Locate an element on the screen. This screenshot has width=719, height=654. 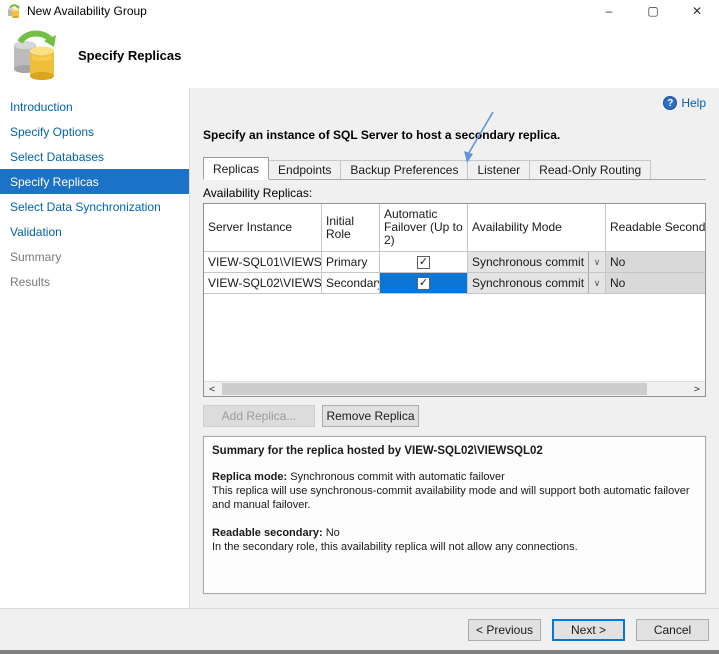
sidebar-item-summary: Summary is located at coordinates (36, 256).